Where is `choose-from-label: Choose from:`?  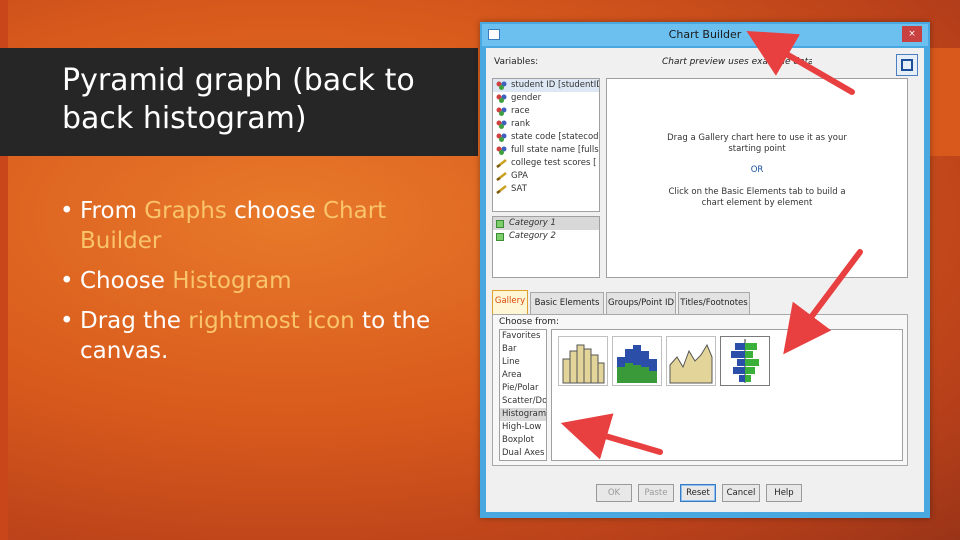
choose-from-label: Choose from: is located at coordinates (529, 322).